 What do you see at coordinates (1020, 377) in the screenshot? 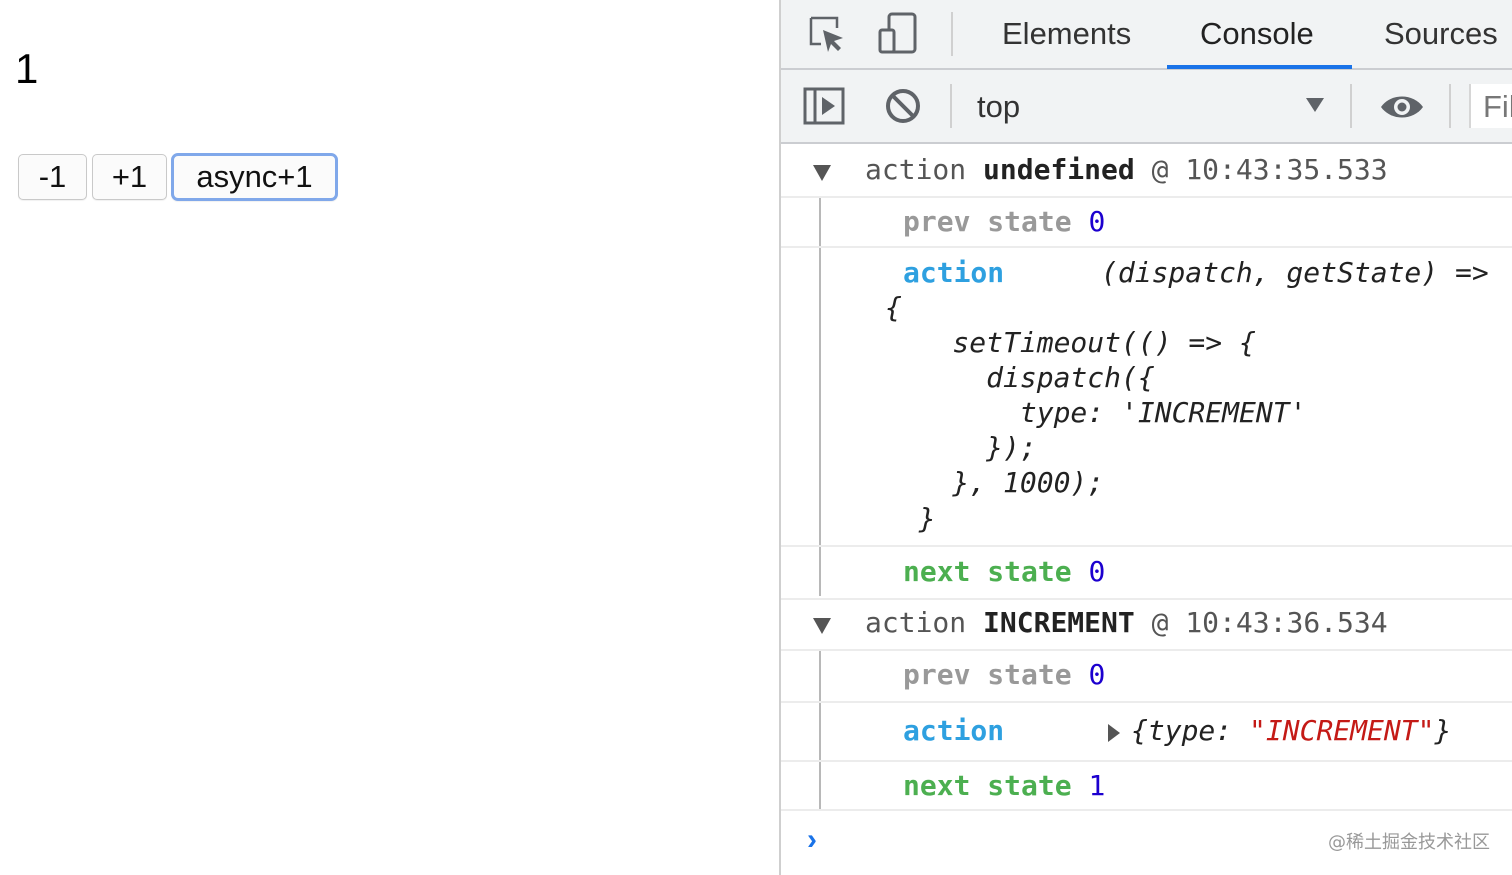
I see `code-line: dispatch({` at bounding box center [1020, 377].